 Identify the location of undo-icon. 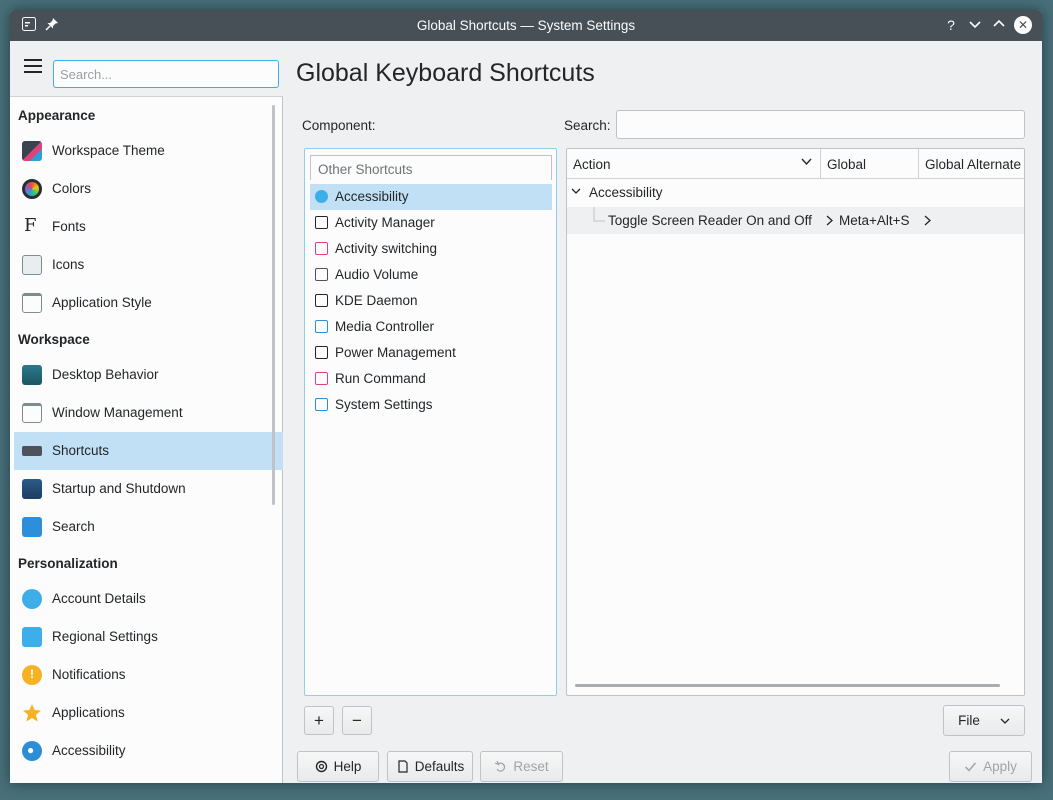
(500, 766).